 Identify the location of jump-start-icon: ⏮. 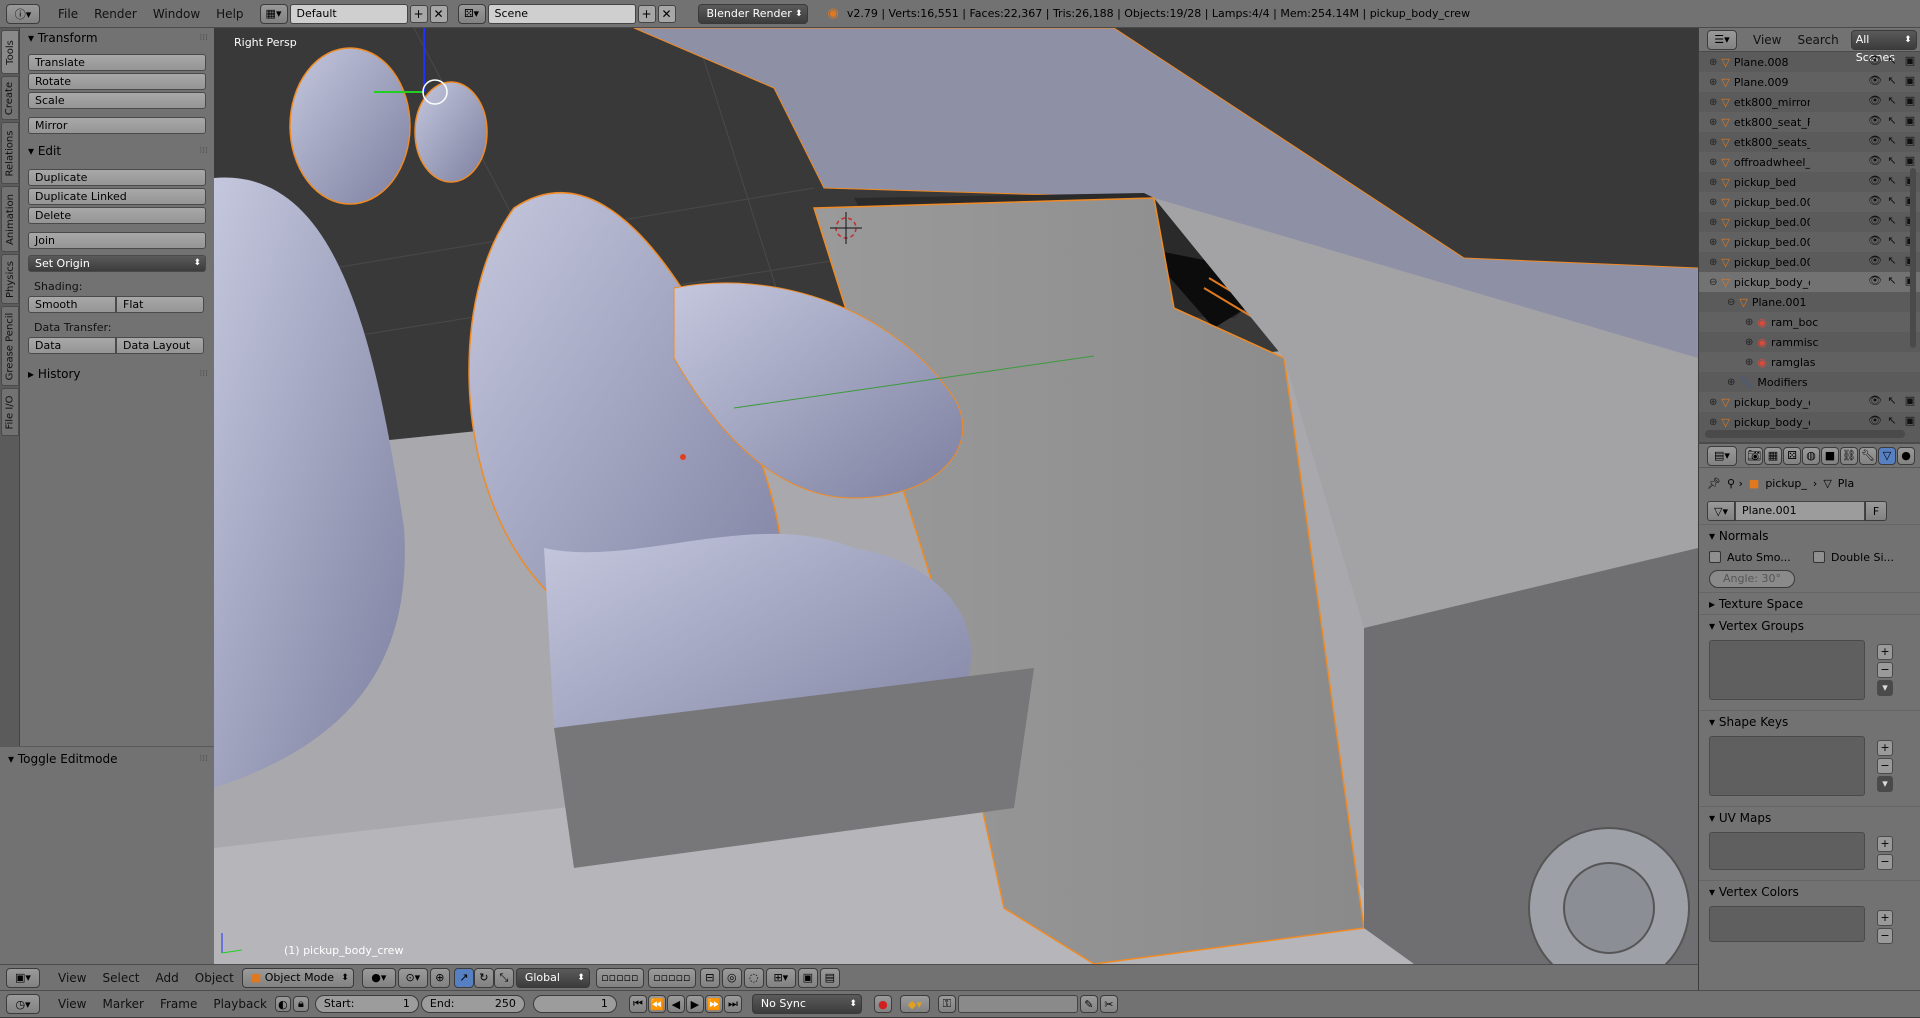
(637, 1004).